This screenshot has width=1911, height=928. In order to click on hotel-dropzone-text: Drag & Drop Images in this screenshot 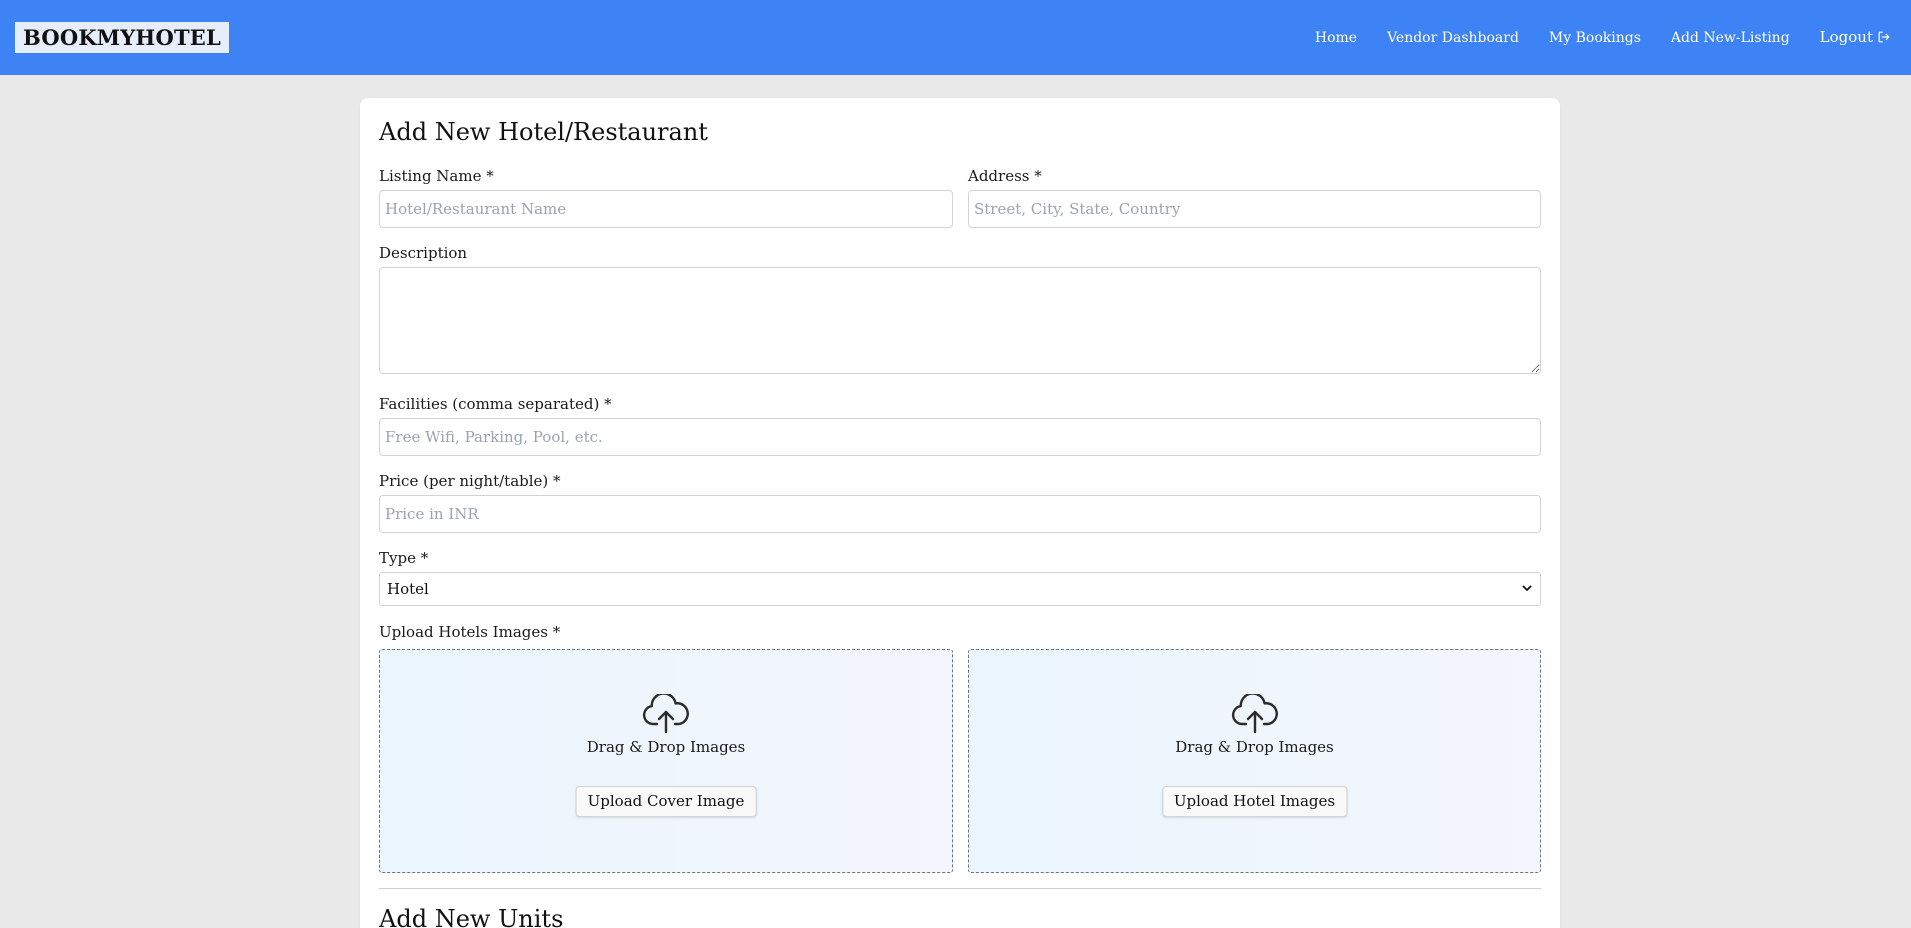, I will do `click(1254, 747)`.